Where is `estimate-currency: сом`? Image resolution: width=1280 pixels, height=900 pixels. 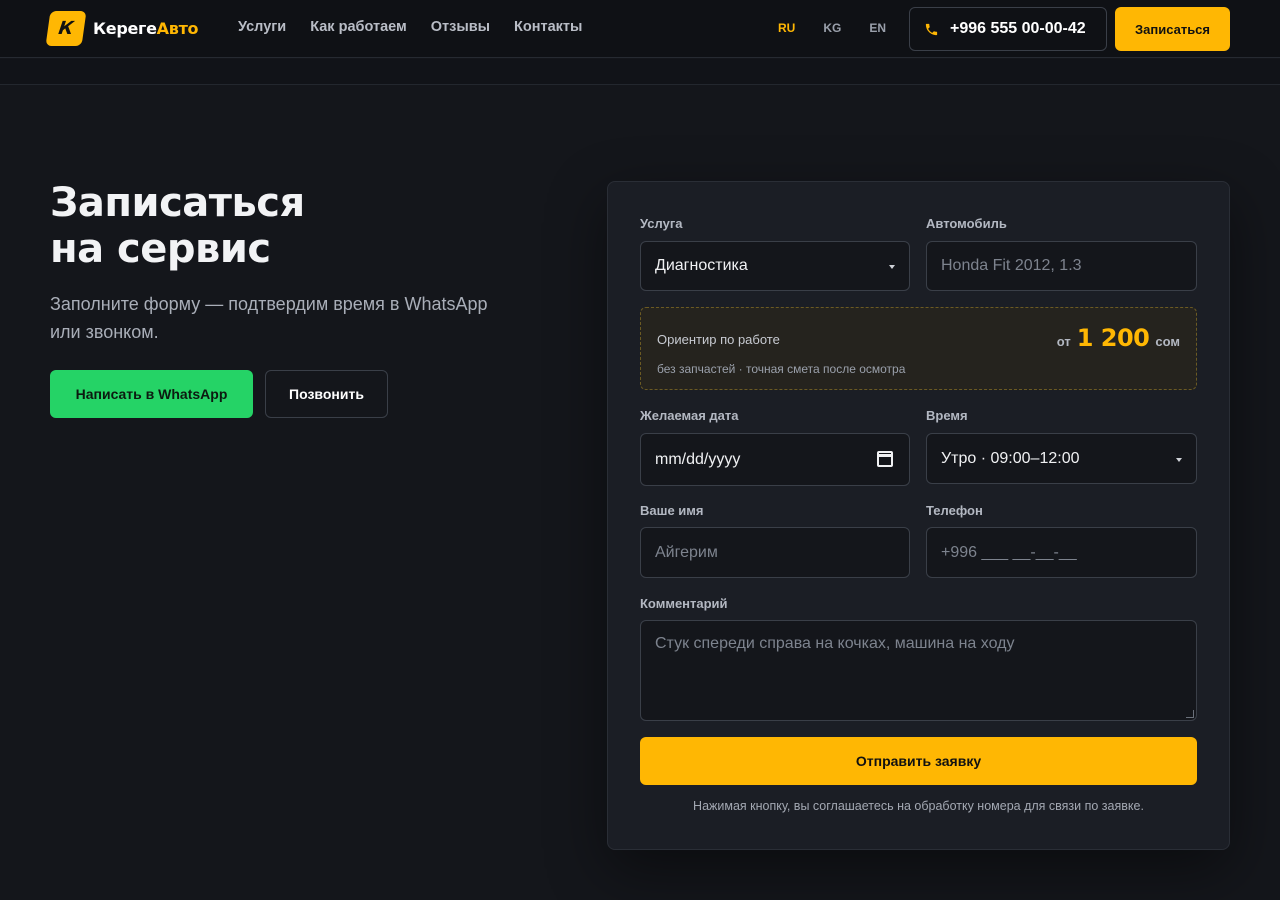
estimate-currency: сом is located at coordinates (1167, 341).